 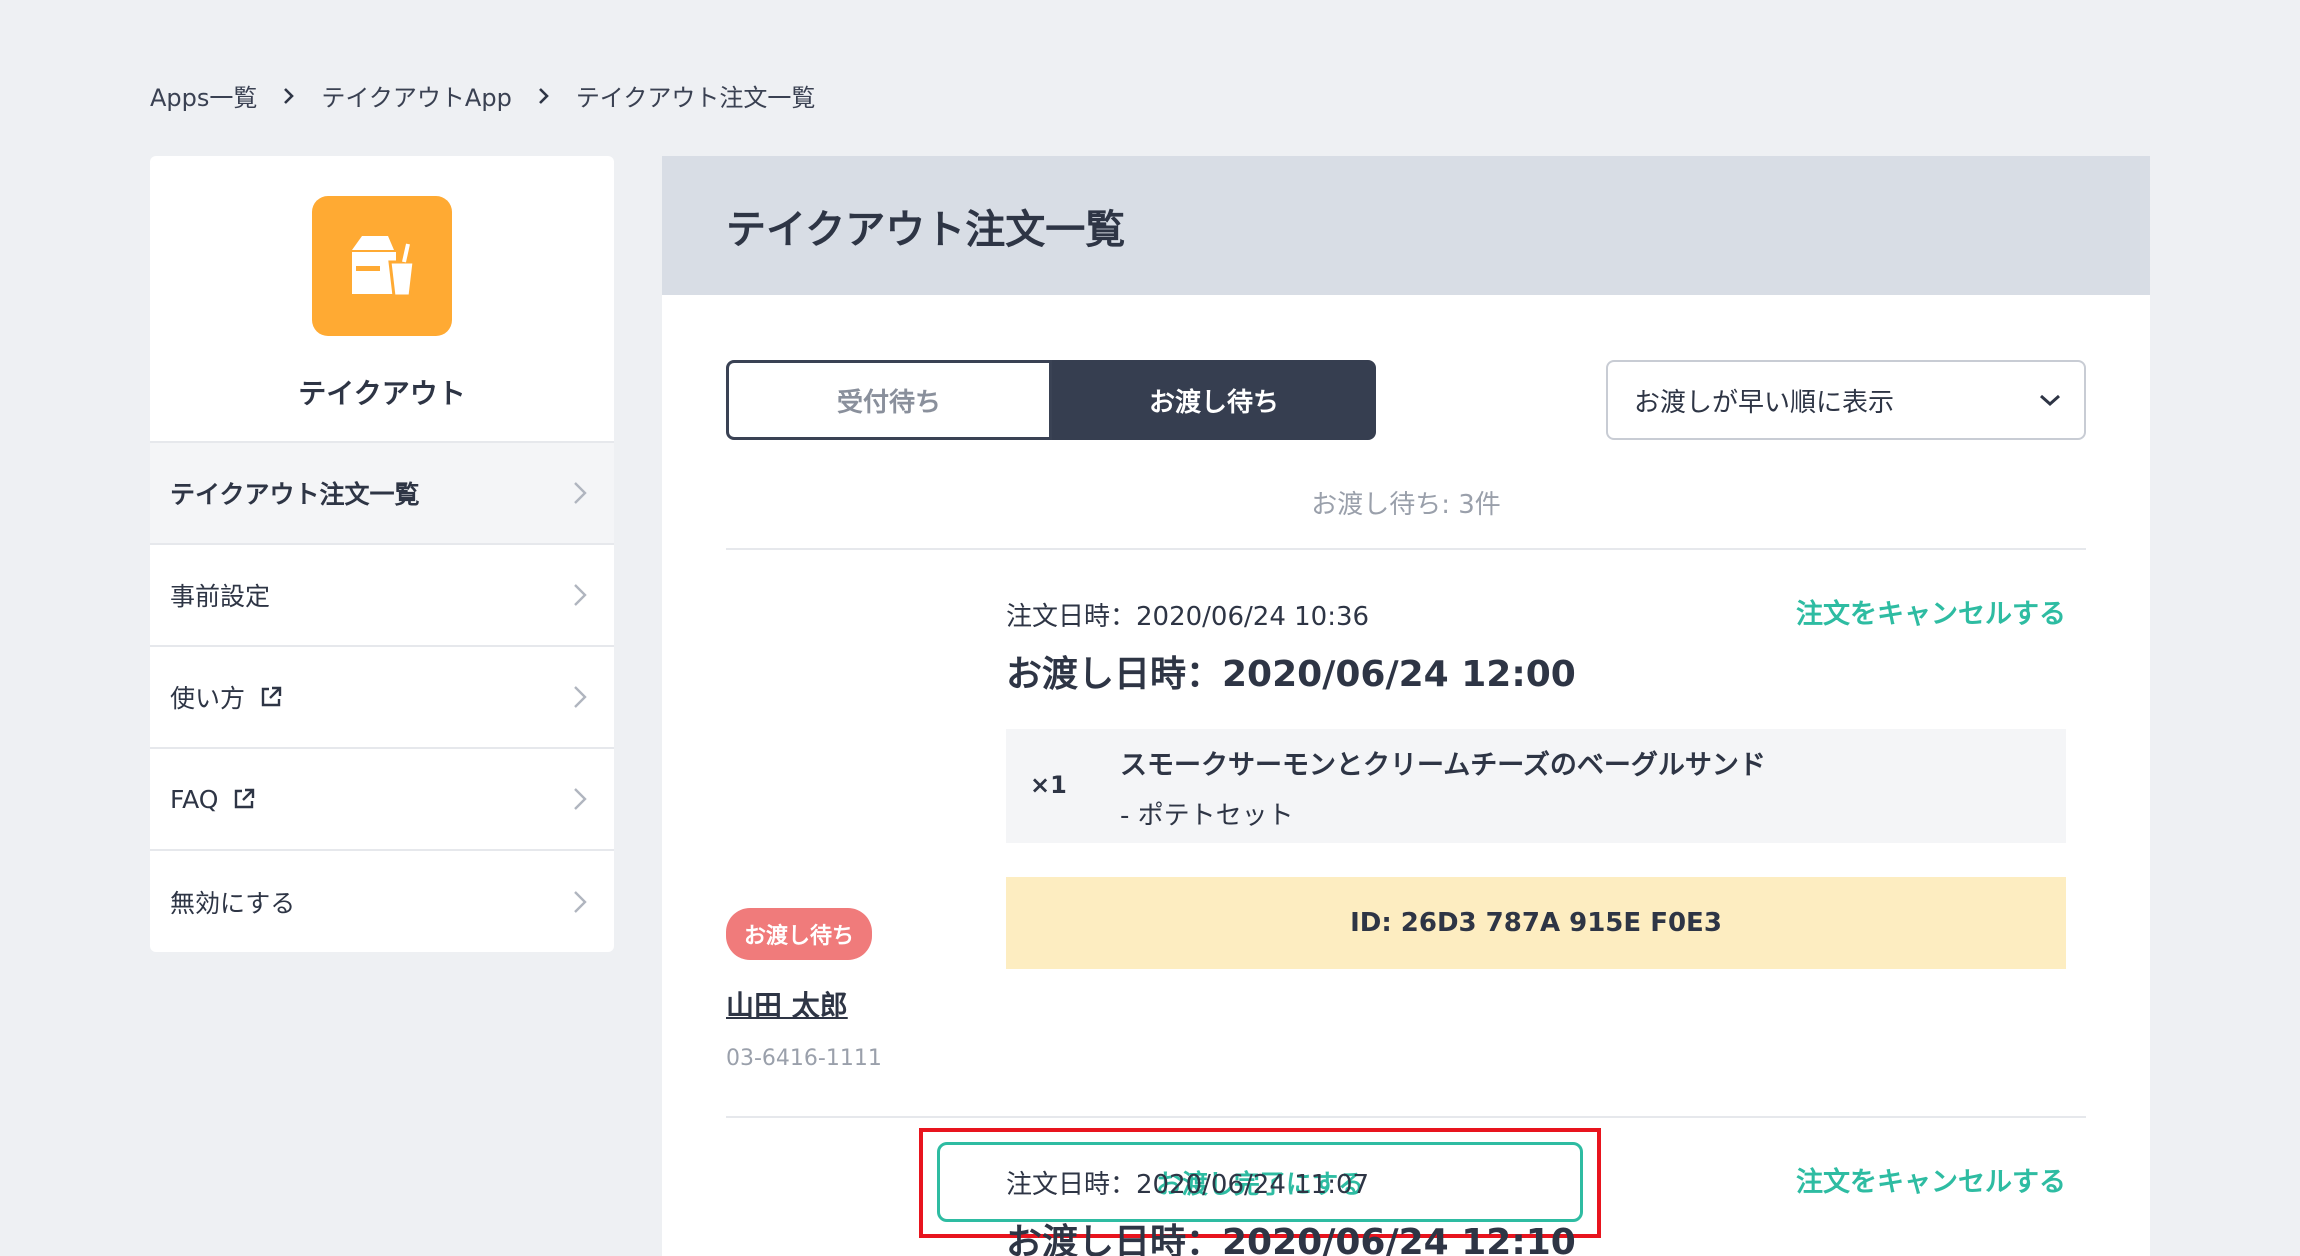 What do you see at coordinates (220, 596) in the screenshot?
I see `sidebar-item-label: 事前設定` at bounding box center [220, 596].